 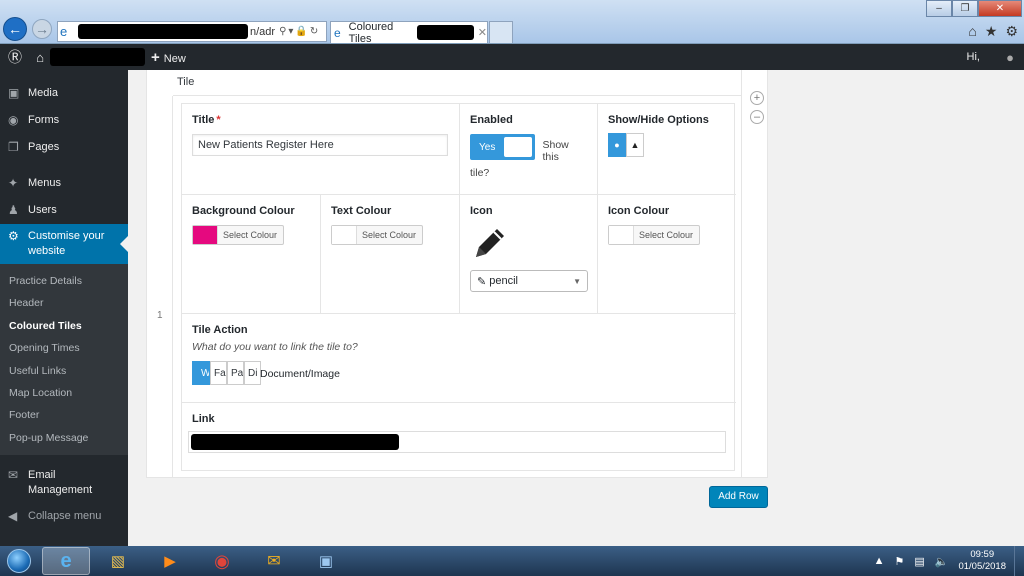 What do you see at coordinates (899, 561) in the screenshot?
I see `flag-icon: ⚑` at bounding box center [899, 561].